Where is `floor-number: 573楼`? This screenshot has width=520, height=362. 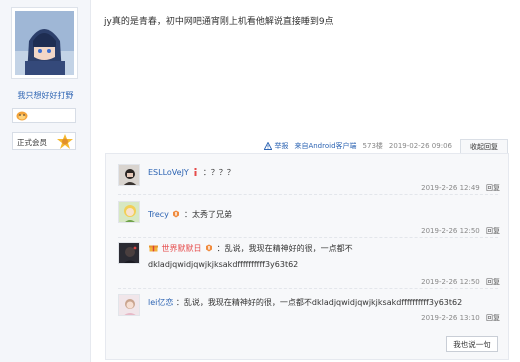
floor-number: 573楼 is located at coordinates (372, 146).